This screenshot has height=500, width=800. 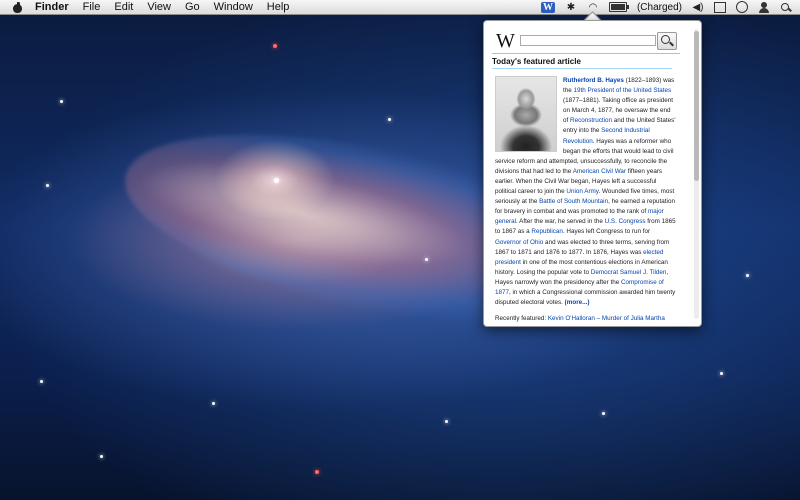 What do you see at coordinates (505, 41) in the screenshot?
I see `wikipedia-logo: W` at bounding box center [505, 41].